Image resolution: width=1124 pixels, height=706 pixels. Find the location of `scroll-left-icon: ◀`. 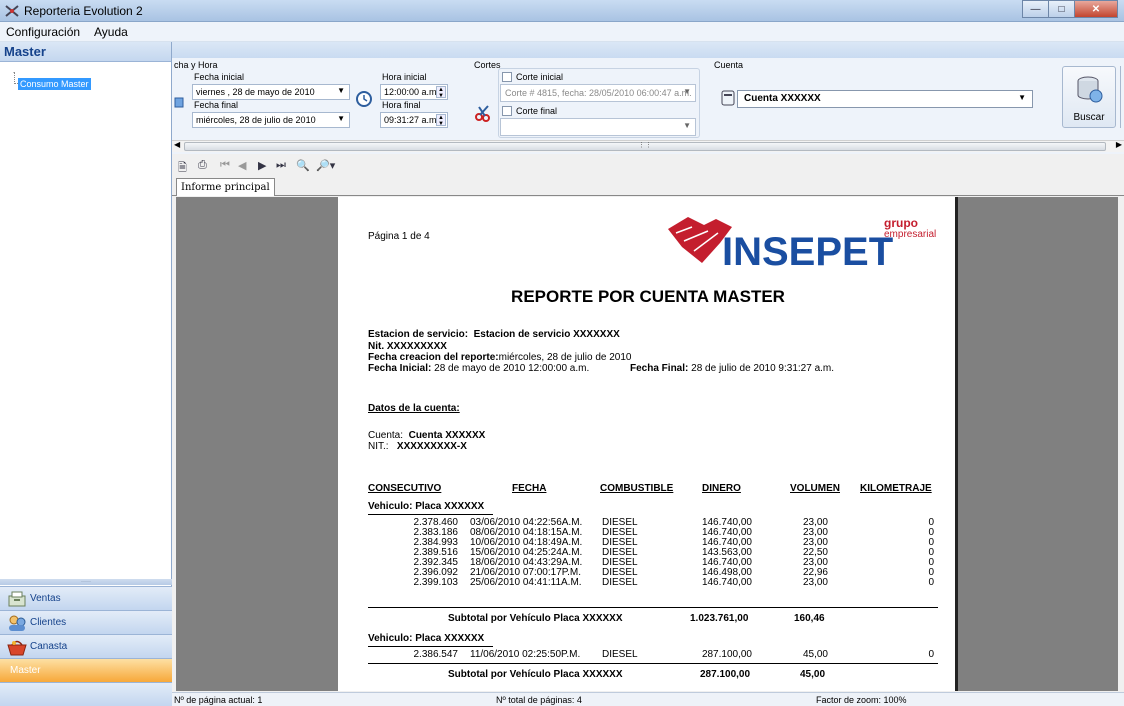

scroll-left-icon: ◀ is located at coordinates (177, 144).